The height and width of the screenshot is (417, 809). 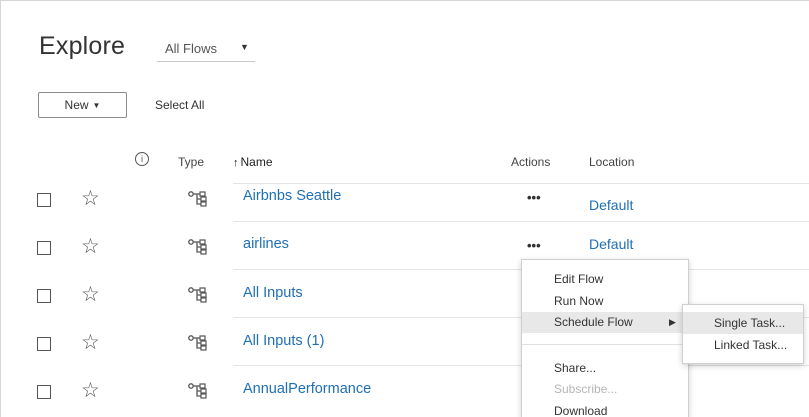 What do you see at coordinates (605, 409) in the screenshot?
I see `menu-item-download: Download` at bounding box center [605, 409].